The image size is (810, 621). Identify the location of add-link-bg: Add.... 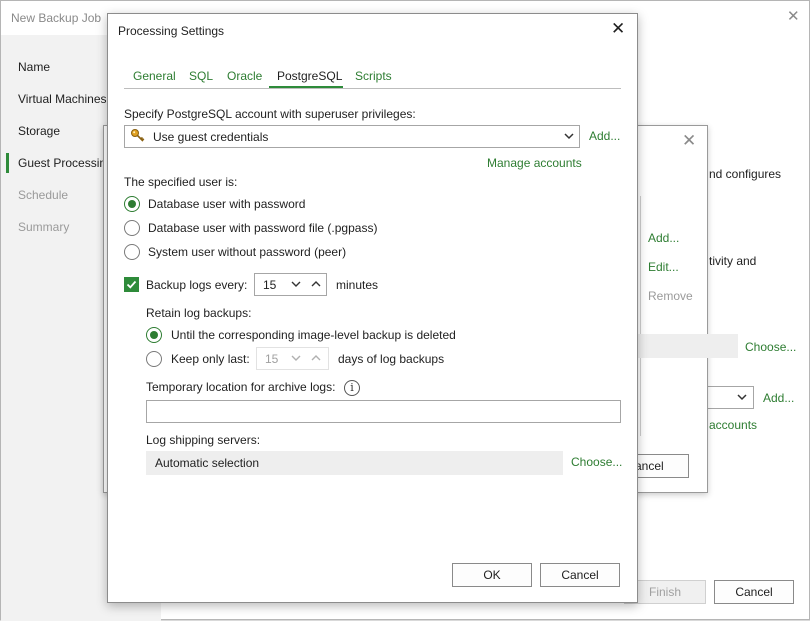
(778, 398).